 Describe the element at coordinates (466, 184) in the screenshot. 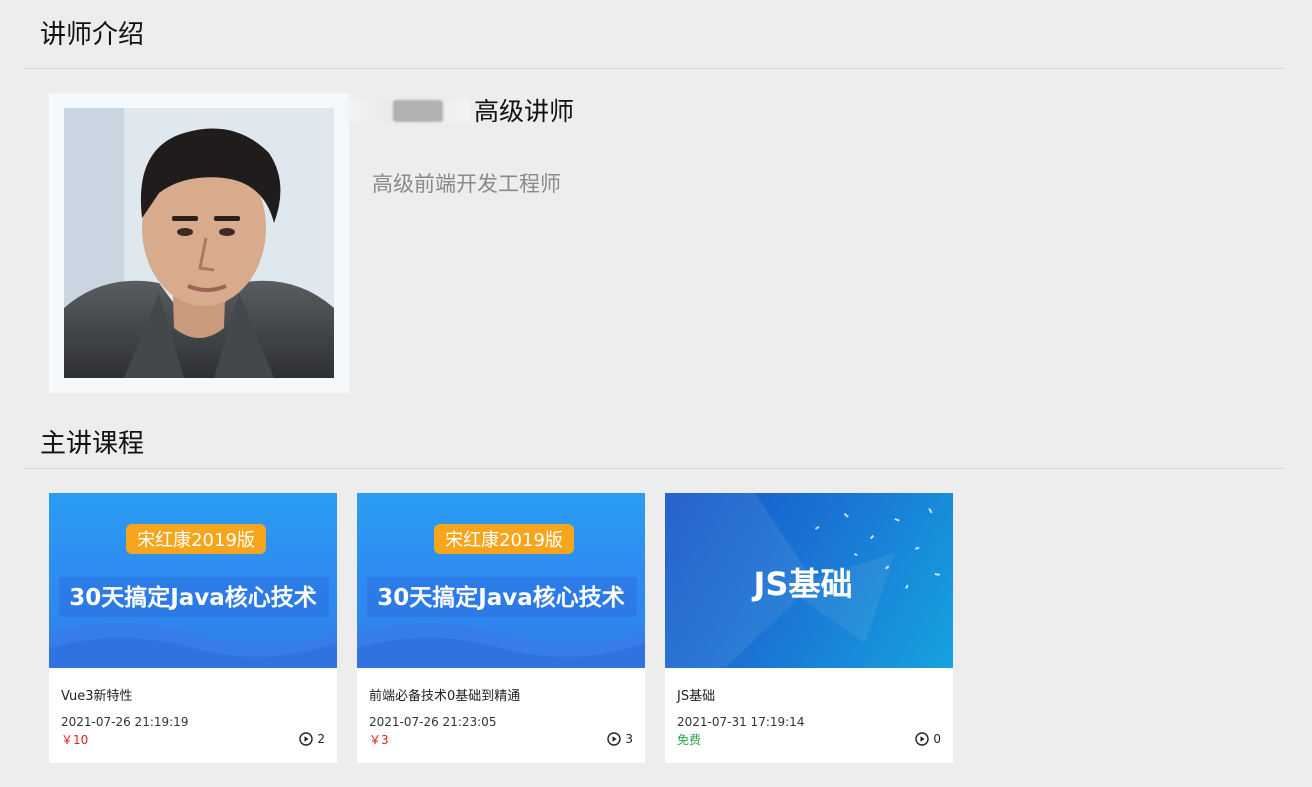

I see `teacher-intro: 高级前端开发工程师` at that location.